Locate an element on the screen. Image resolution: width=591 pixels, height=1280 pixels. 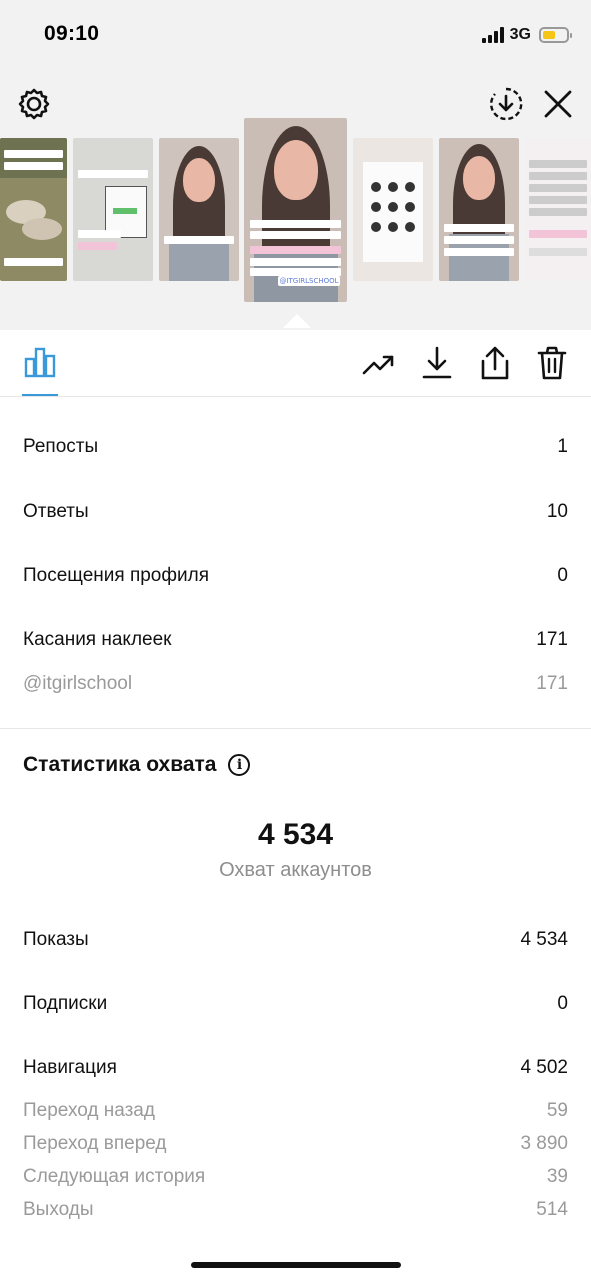
stat-label: @itgirlschool is located at coordinates (78, 683).